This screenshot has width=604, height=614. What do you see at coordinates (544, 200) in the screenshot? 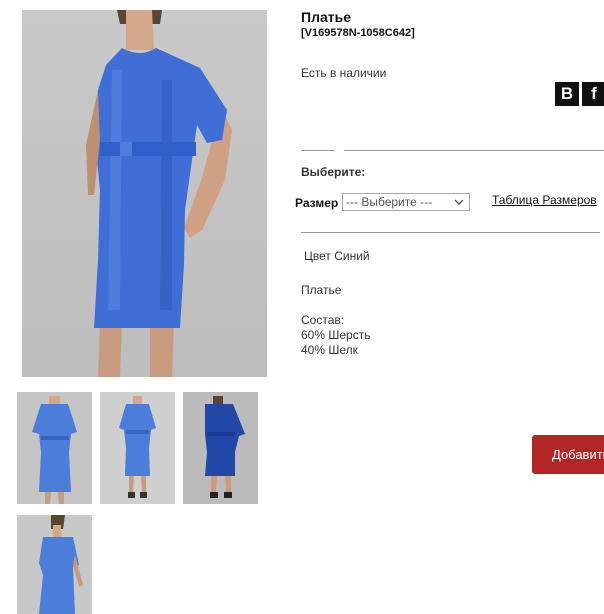
I see `size-table-link: Таблица Размеров` at bounding box center [544, 200].